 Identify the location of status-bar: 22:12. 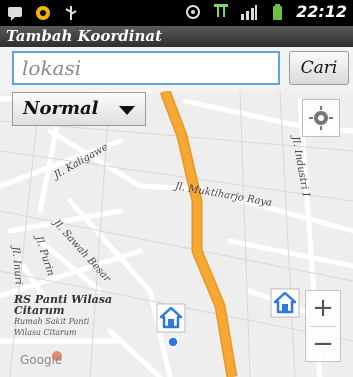
(176, 13).